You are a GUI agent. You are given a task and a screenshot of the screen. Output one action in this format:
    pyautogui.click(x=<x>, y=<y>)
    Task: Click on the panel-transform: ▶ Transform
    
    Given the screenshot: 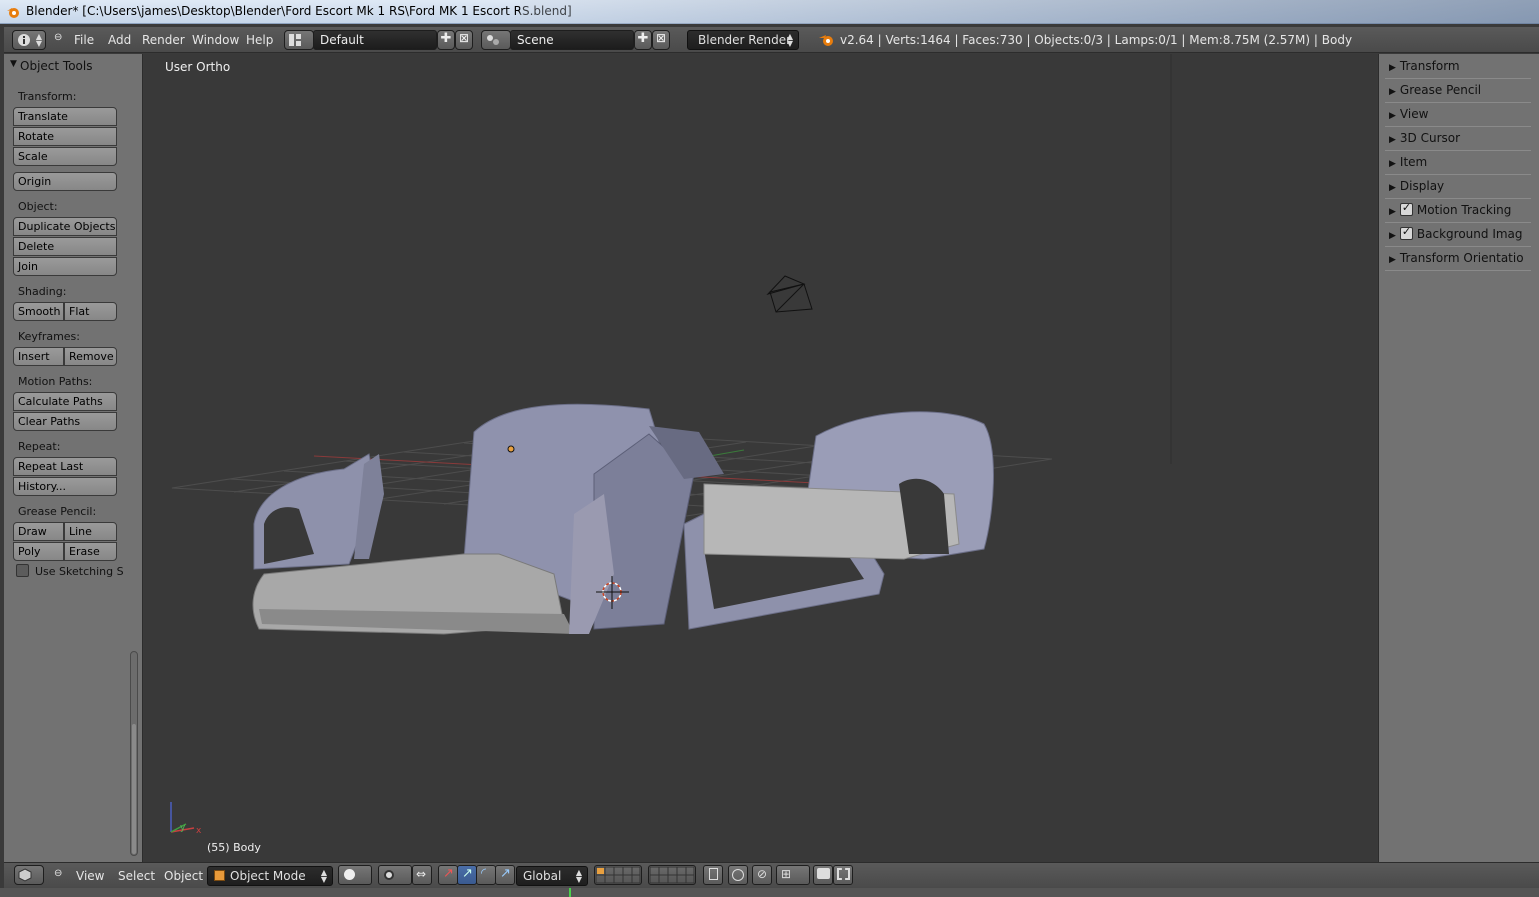 What is the action you would take?
    pyautogui.click(x=1424, y=66)
    